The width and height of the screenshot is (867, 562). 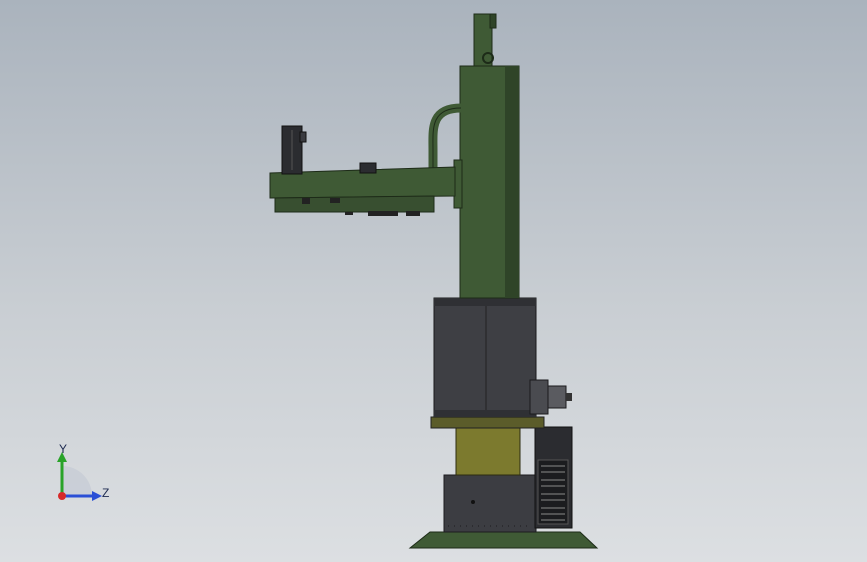 What do you see at coordinates (485, 357) in the screenshot?
I see `rotary-housing` at bounding box center [485, 357].